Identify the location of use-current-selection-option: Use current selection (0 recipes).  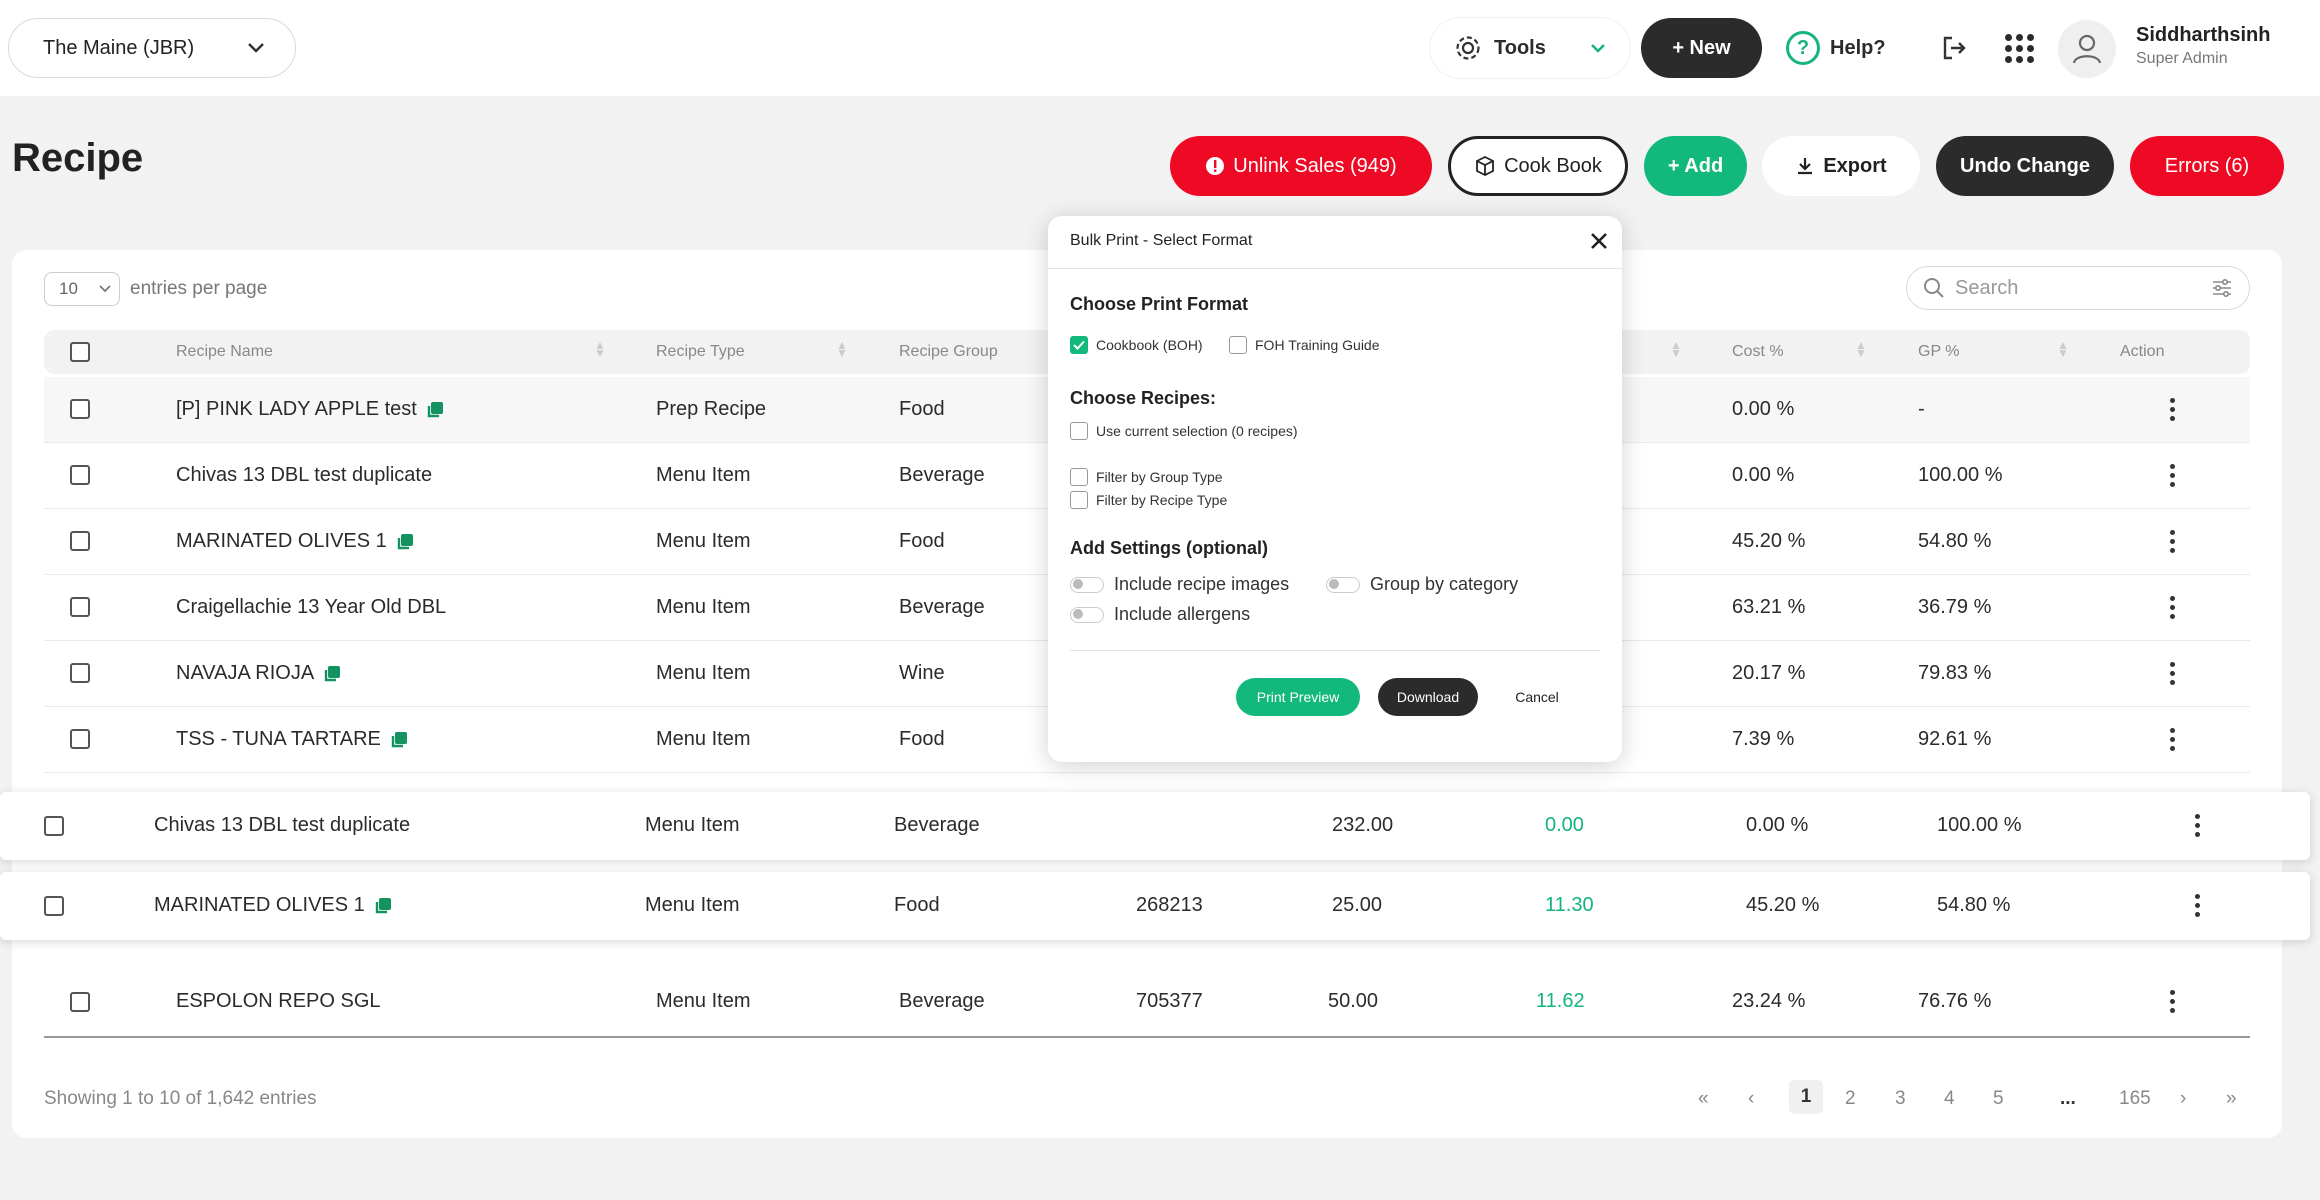
(1184, 431).